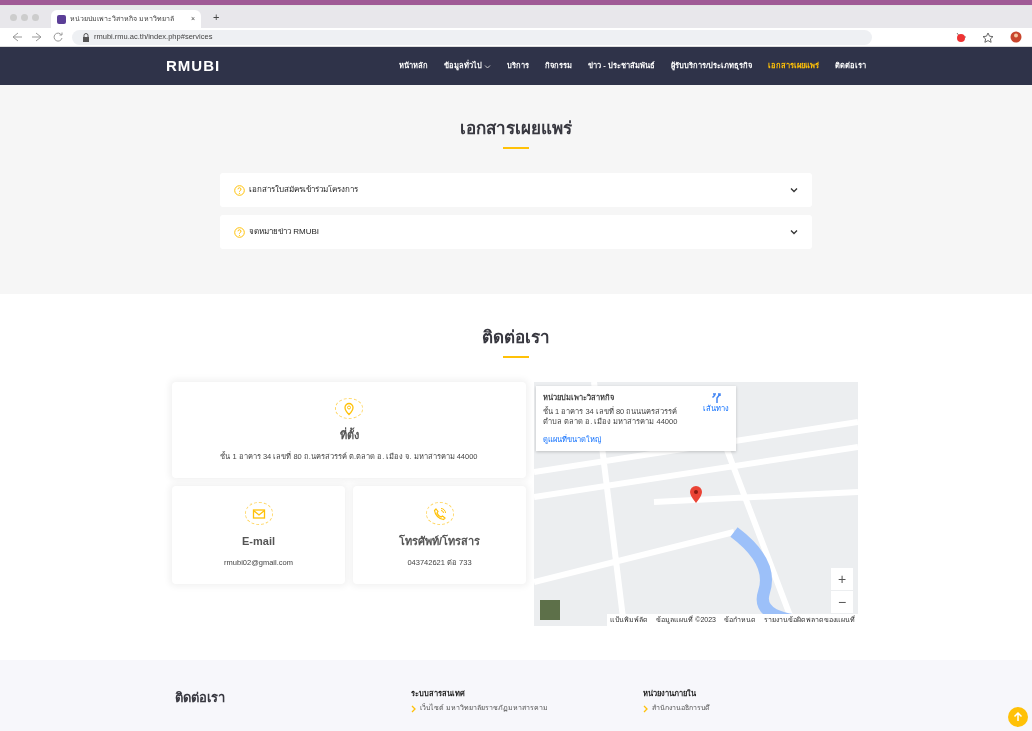 The height and width of the screenshot is (731, 1032). Describe the element at coordinates (258, 541) in the screenshot. I see `card-title: E-mail` at that location.